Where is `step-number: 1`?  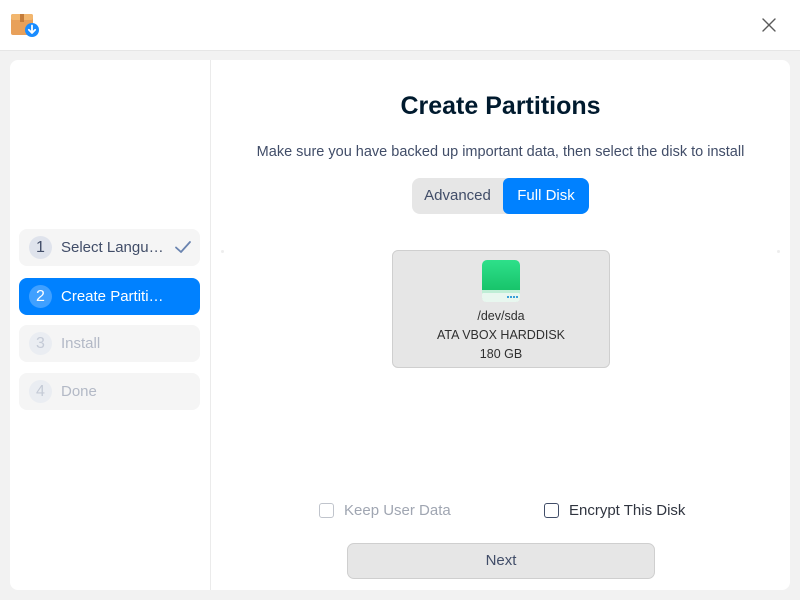 step-number: 1 is located at coordinates (40, 247).